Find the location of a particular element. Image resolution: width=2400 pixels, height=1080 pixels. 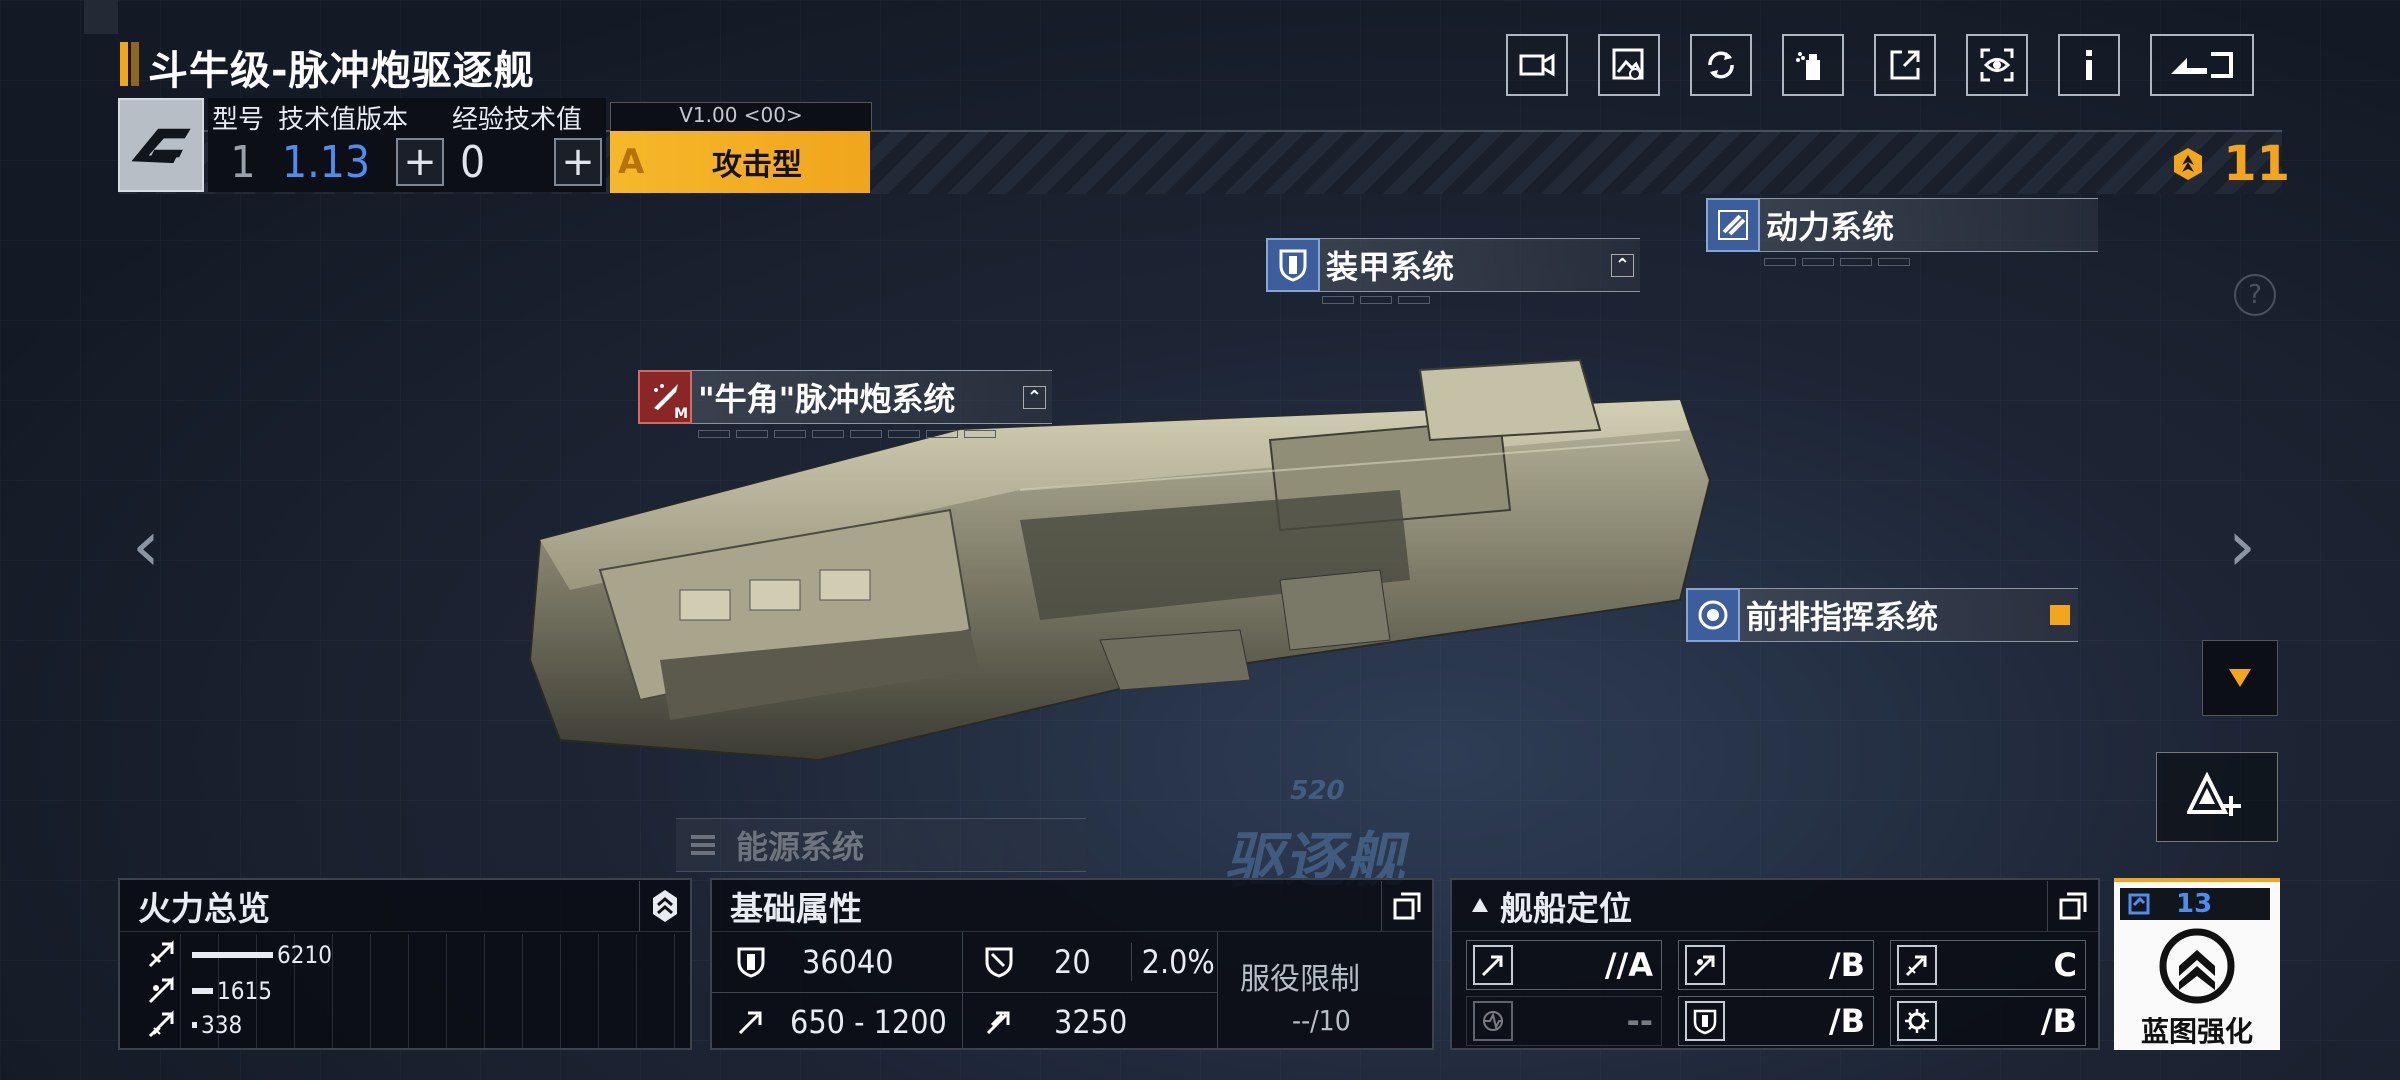

energy-system-text: 能源系统 is located at coordinates (800, 847).